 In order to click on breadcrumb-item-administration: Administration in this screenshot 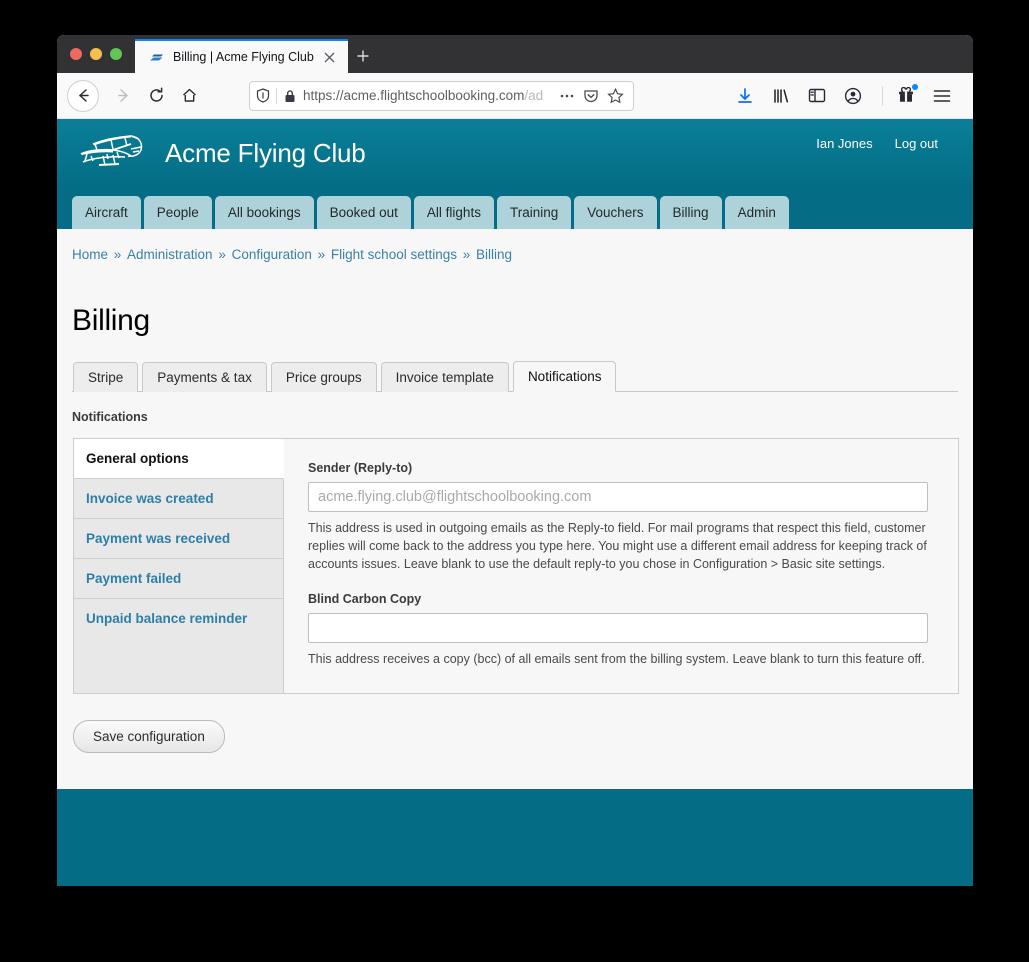, I will do `click(170, 254)`.